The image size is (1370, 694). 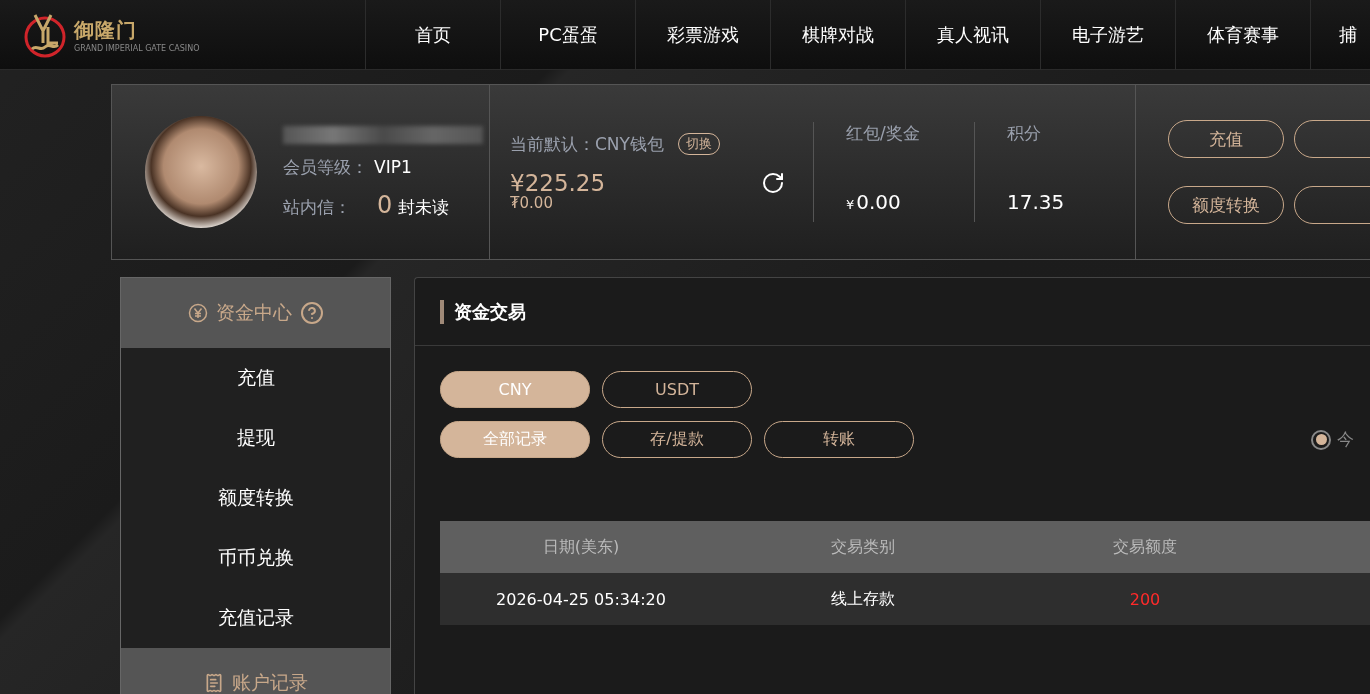 What do you see at coordinates (581, 547) in the screenshot?
I see `column-header: 日期(美东)` at bounding box center [581, 547].